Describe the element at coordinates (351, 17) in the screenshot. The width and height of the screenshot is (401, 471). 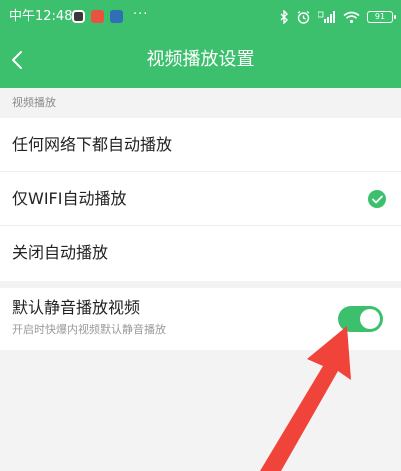
I see `wifi-icon` at that location.